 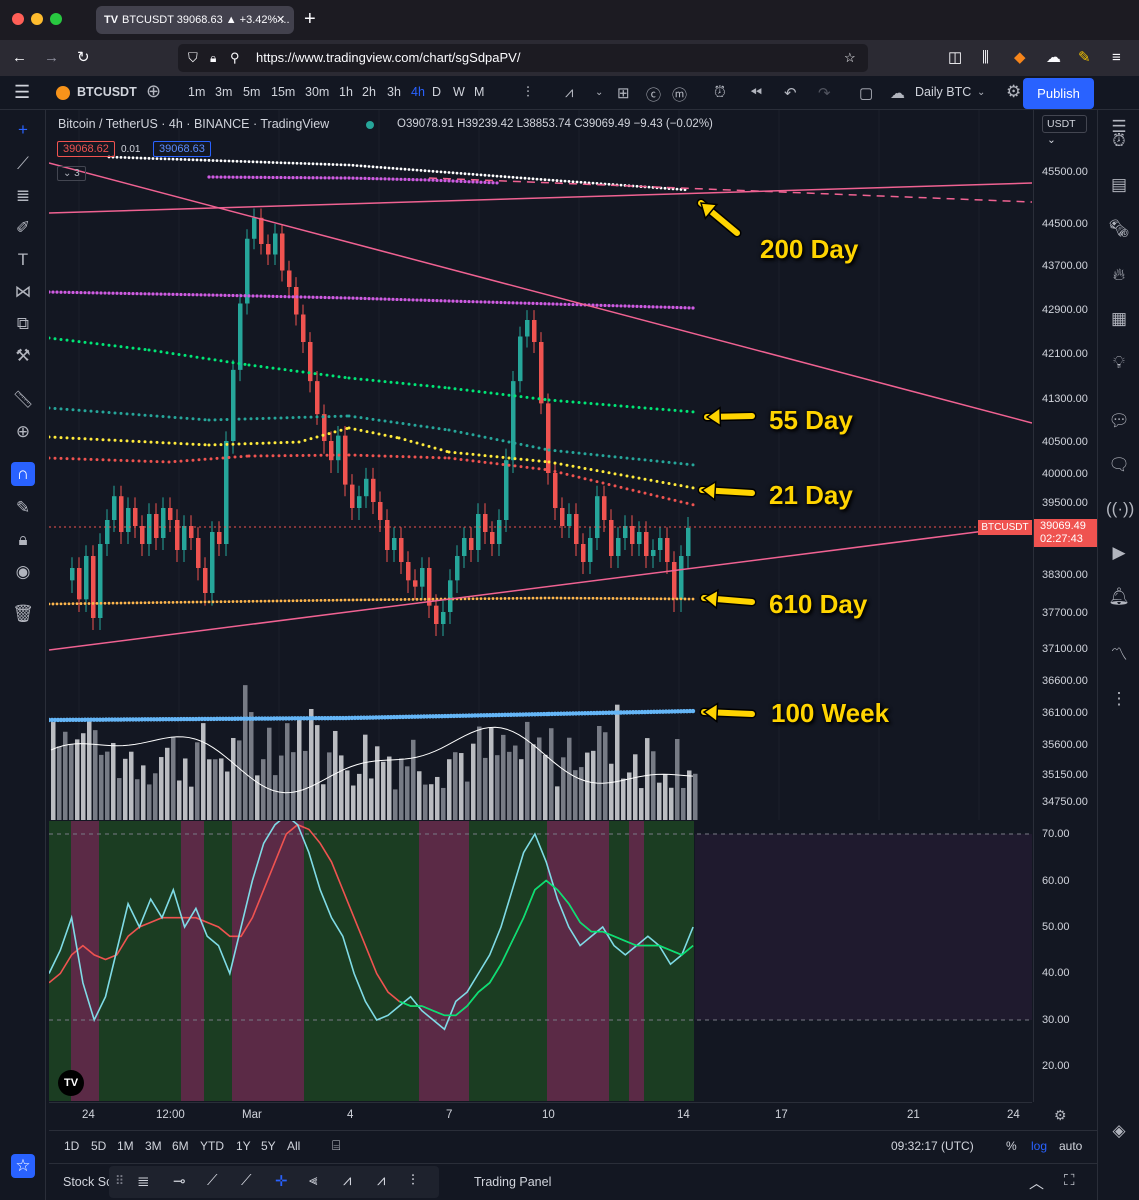 What do you see at coordinates (119, 1180) in the screenshot?
I see `drag-handle-icon: ⠿` at bounding box center [119, 1180].